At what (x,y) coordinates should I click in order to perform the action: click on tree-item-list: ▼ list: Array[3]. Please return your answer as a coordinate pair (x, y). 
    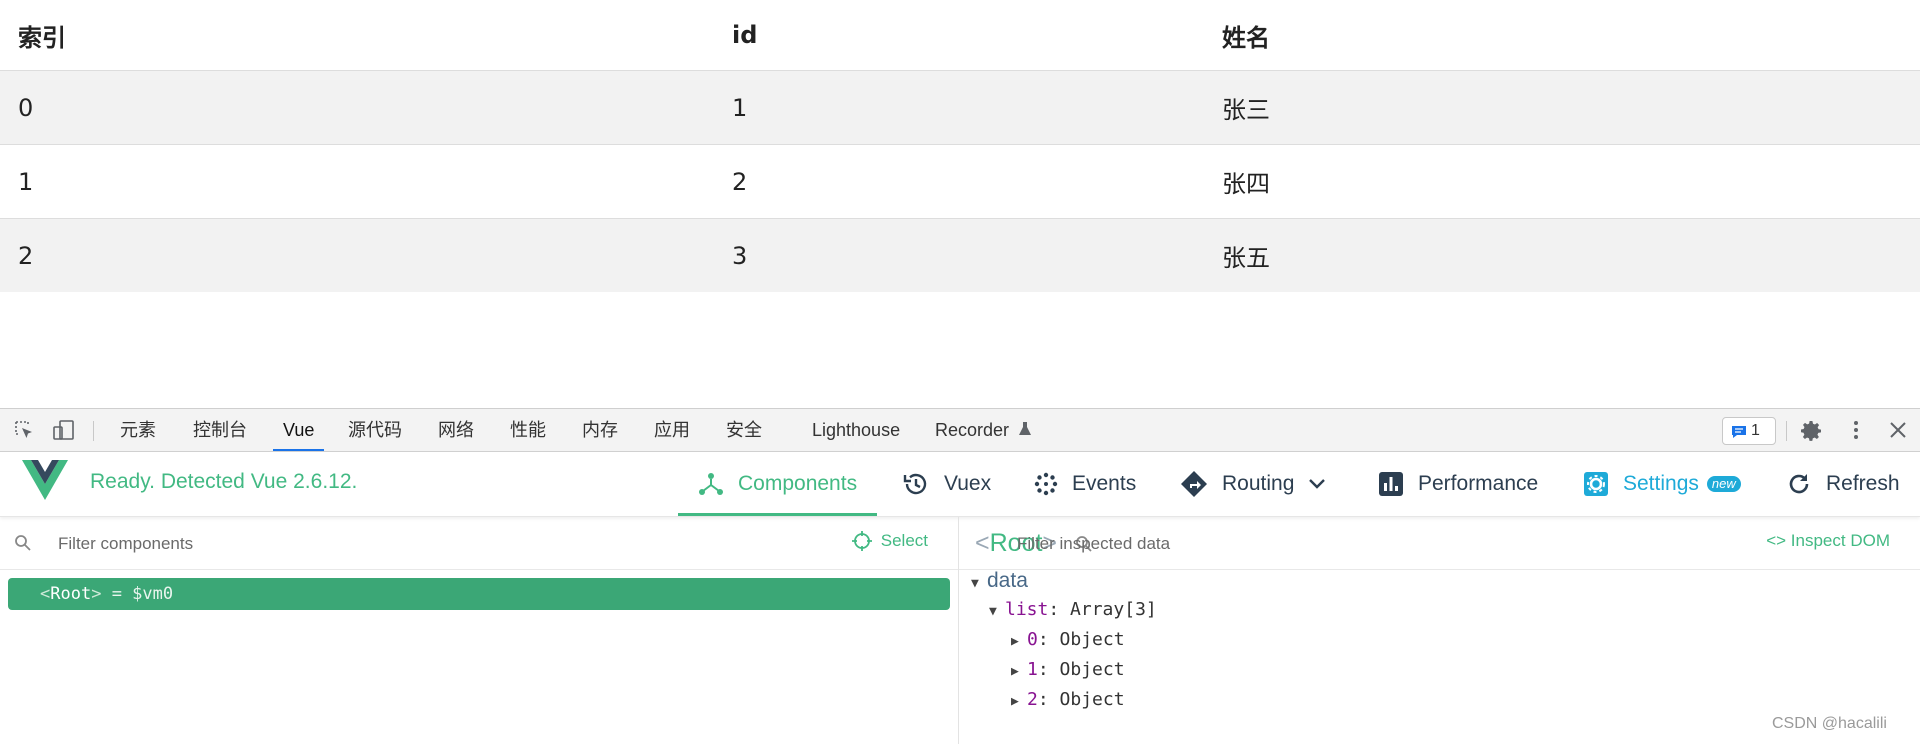
    Looking at the image, I should click on (1073, 609).